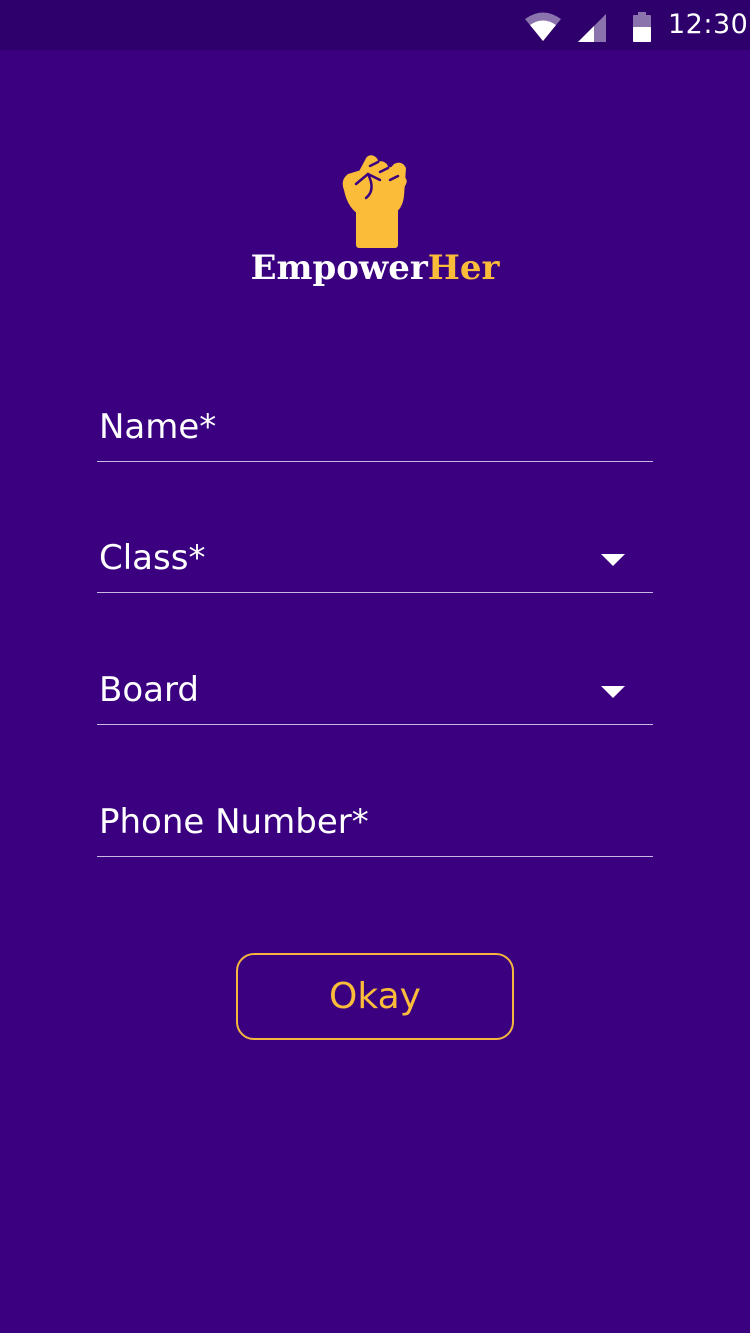  I want to click on class-dropdown: Class*, so click(375, 560).